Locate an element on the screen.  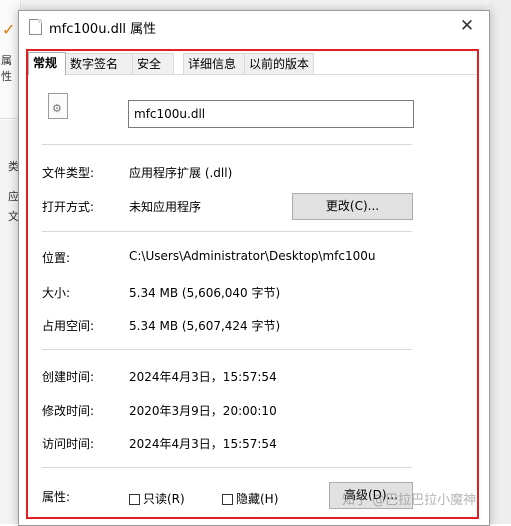
gear-icon: ⚙ is located at coordinates (57, 108).